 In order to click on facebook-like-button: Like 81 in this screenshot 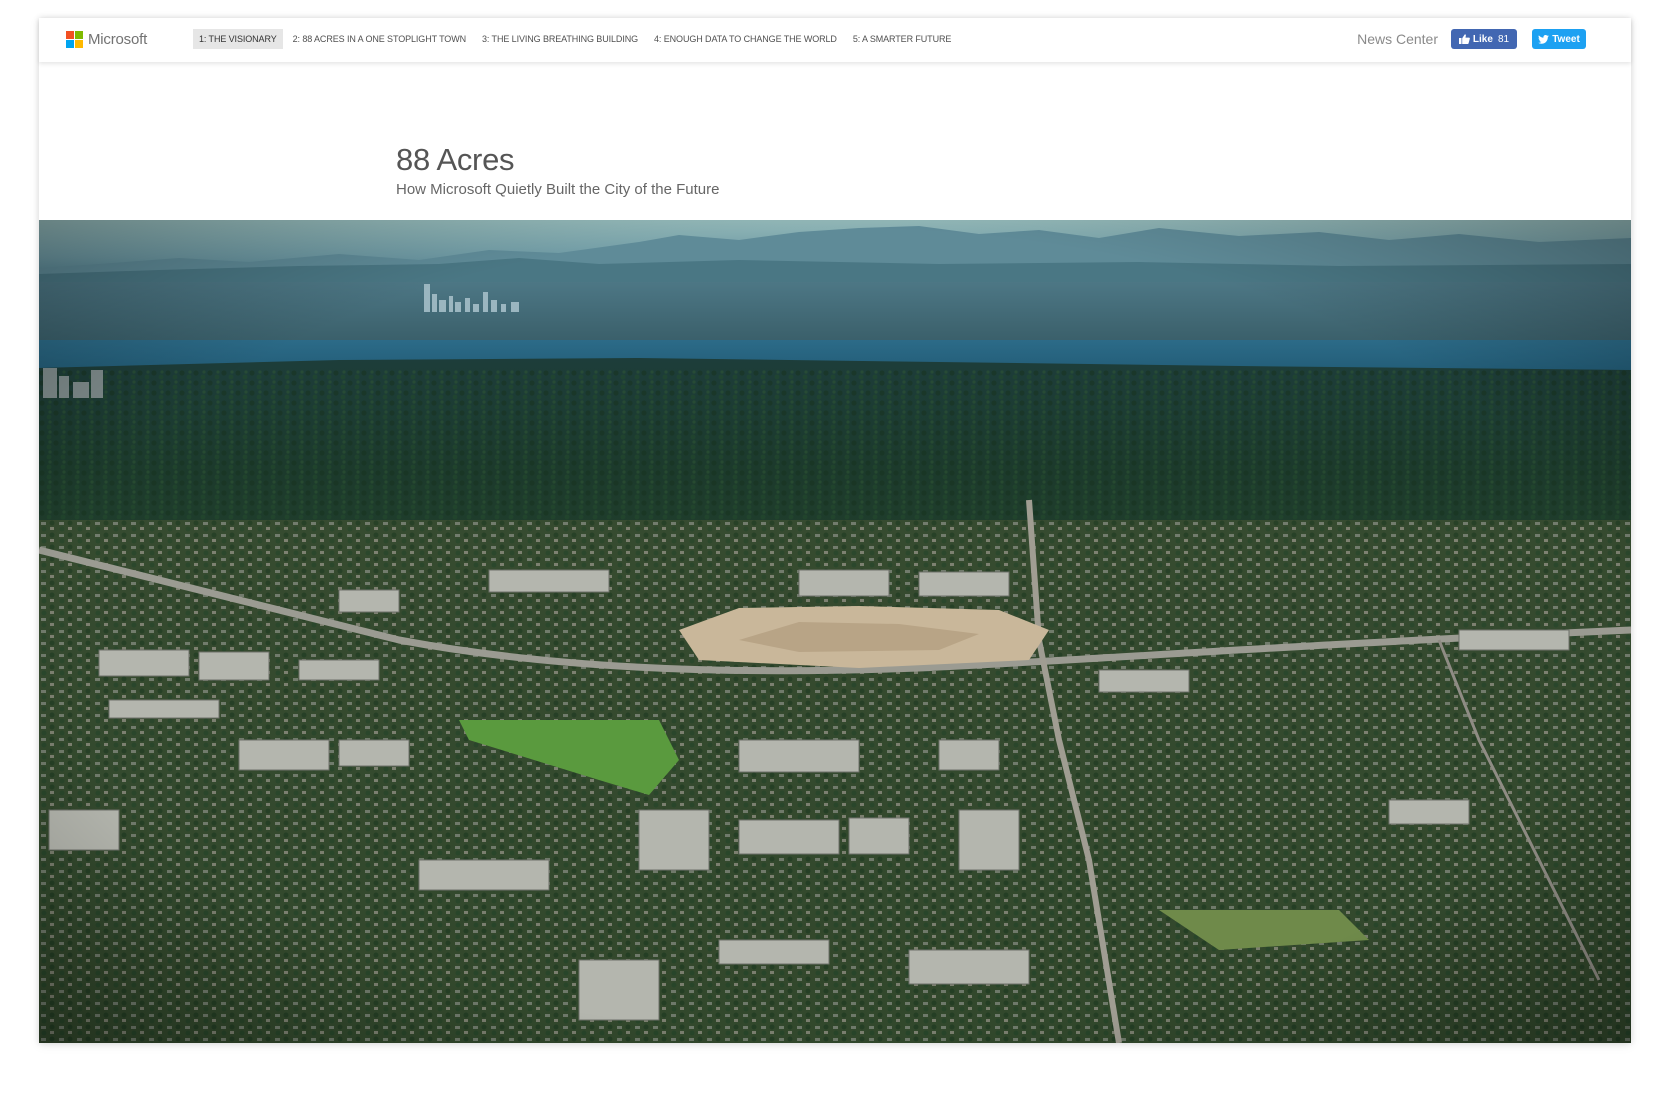, I will do `click(1484, 39)`.